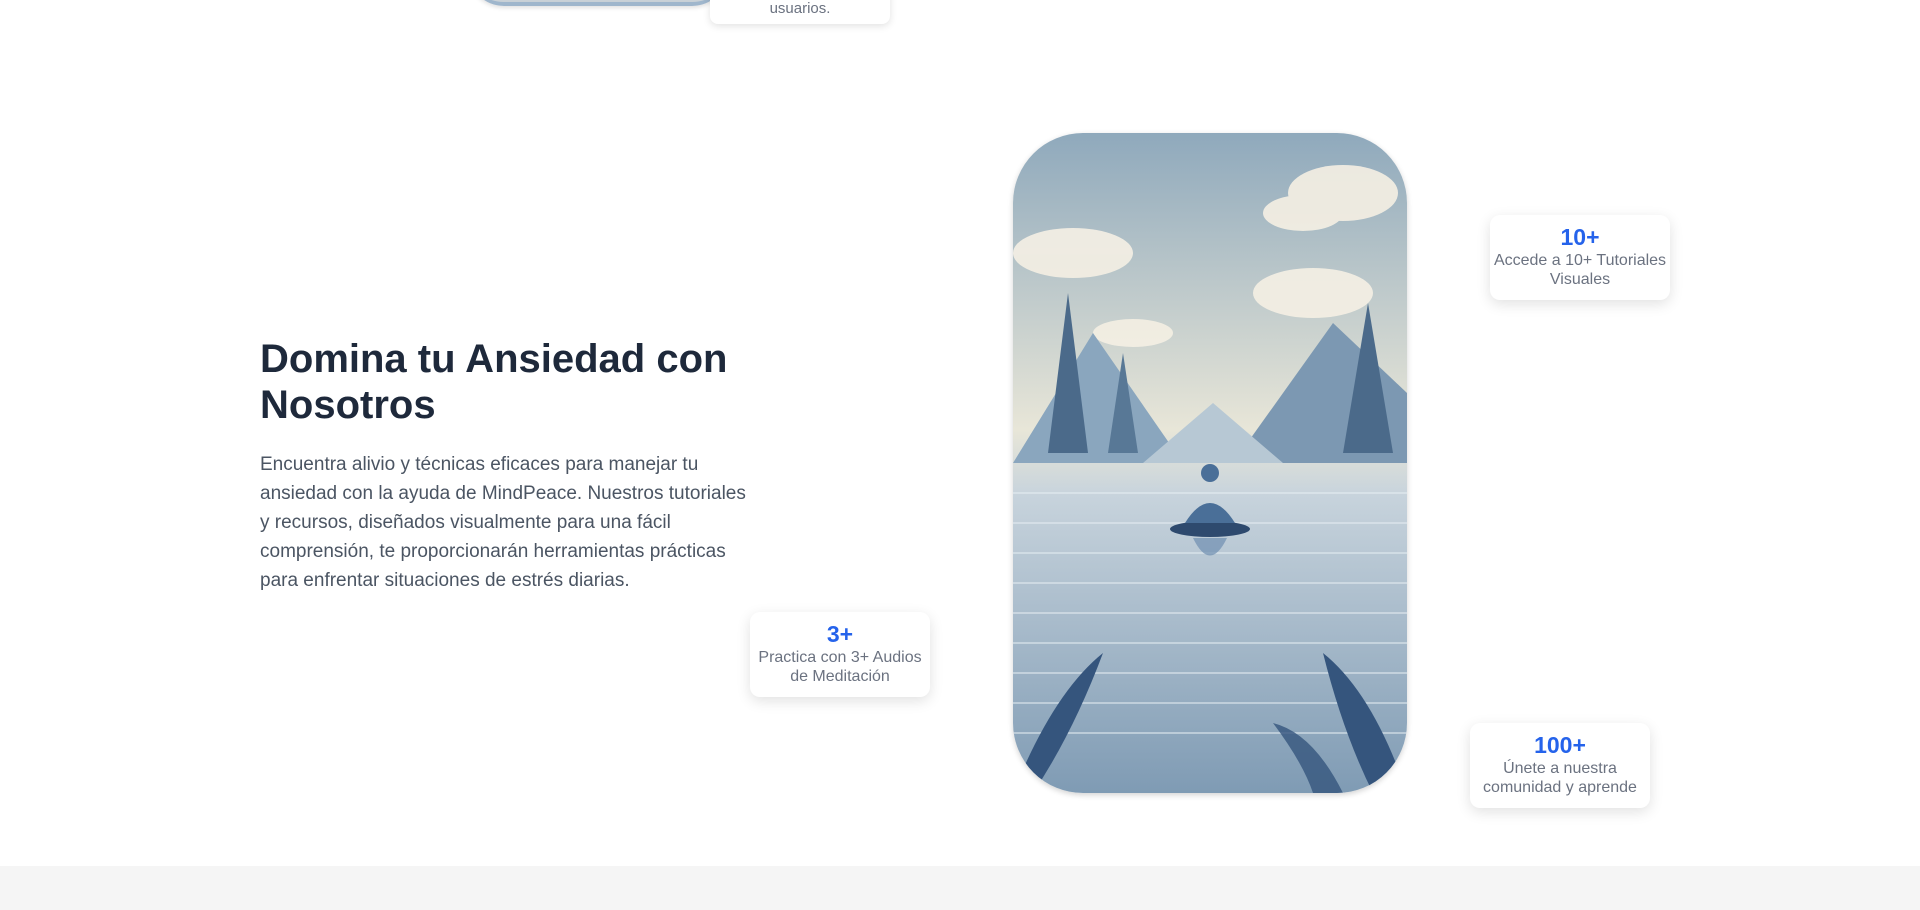  I want to click on stat-value: 100+, so click(1560, 745).